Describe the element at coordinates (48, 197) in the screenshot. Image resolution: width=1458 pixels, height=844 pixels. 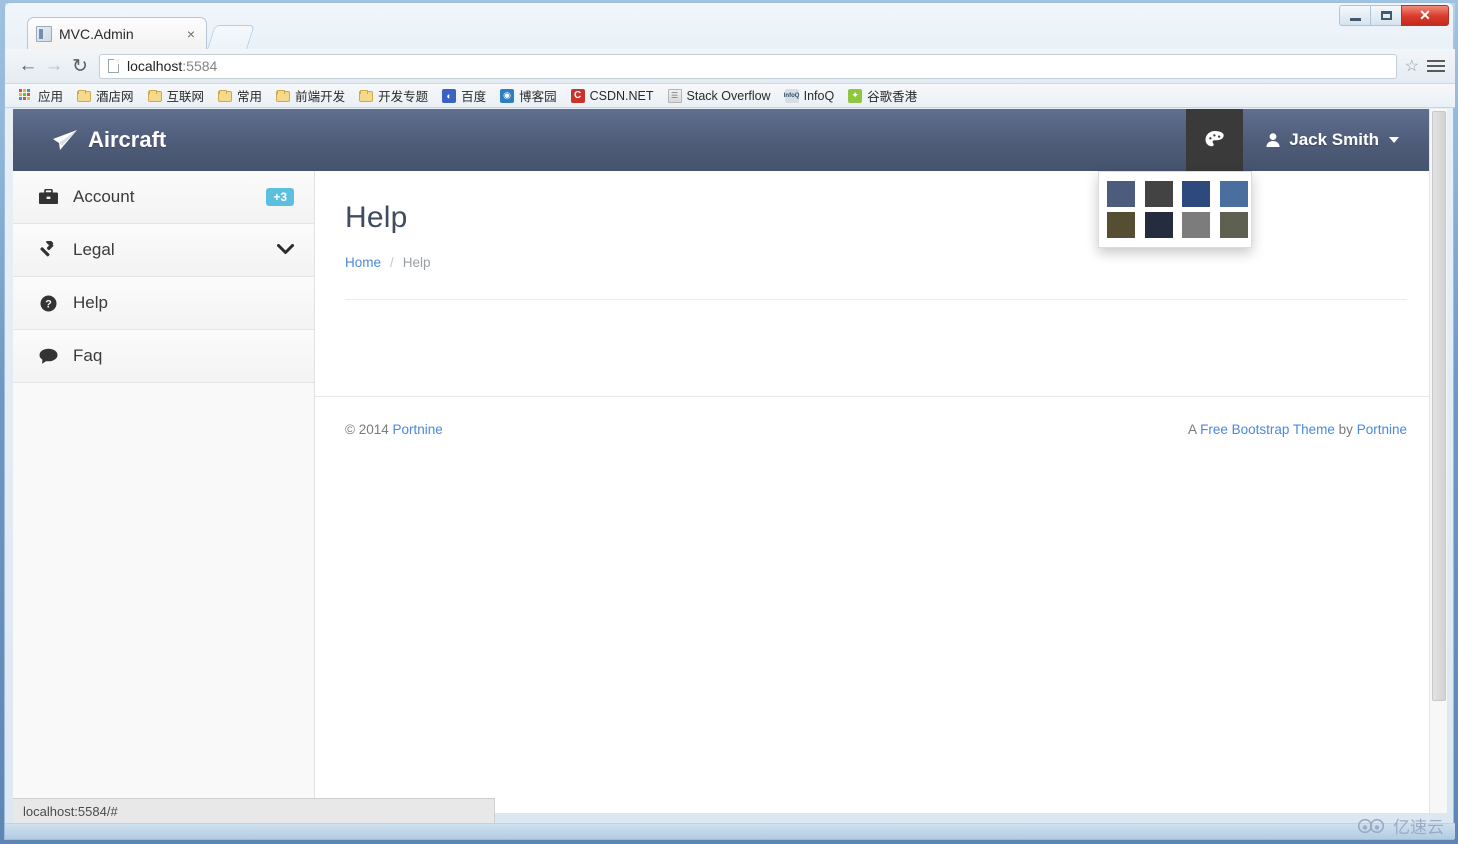
I see `briefcase-icon` at that location.